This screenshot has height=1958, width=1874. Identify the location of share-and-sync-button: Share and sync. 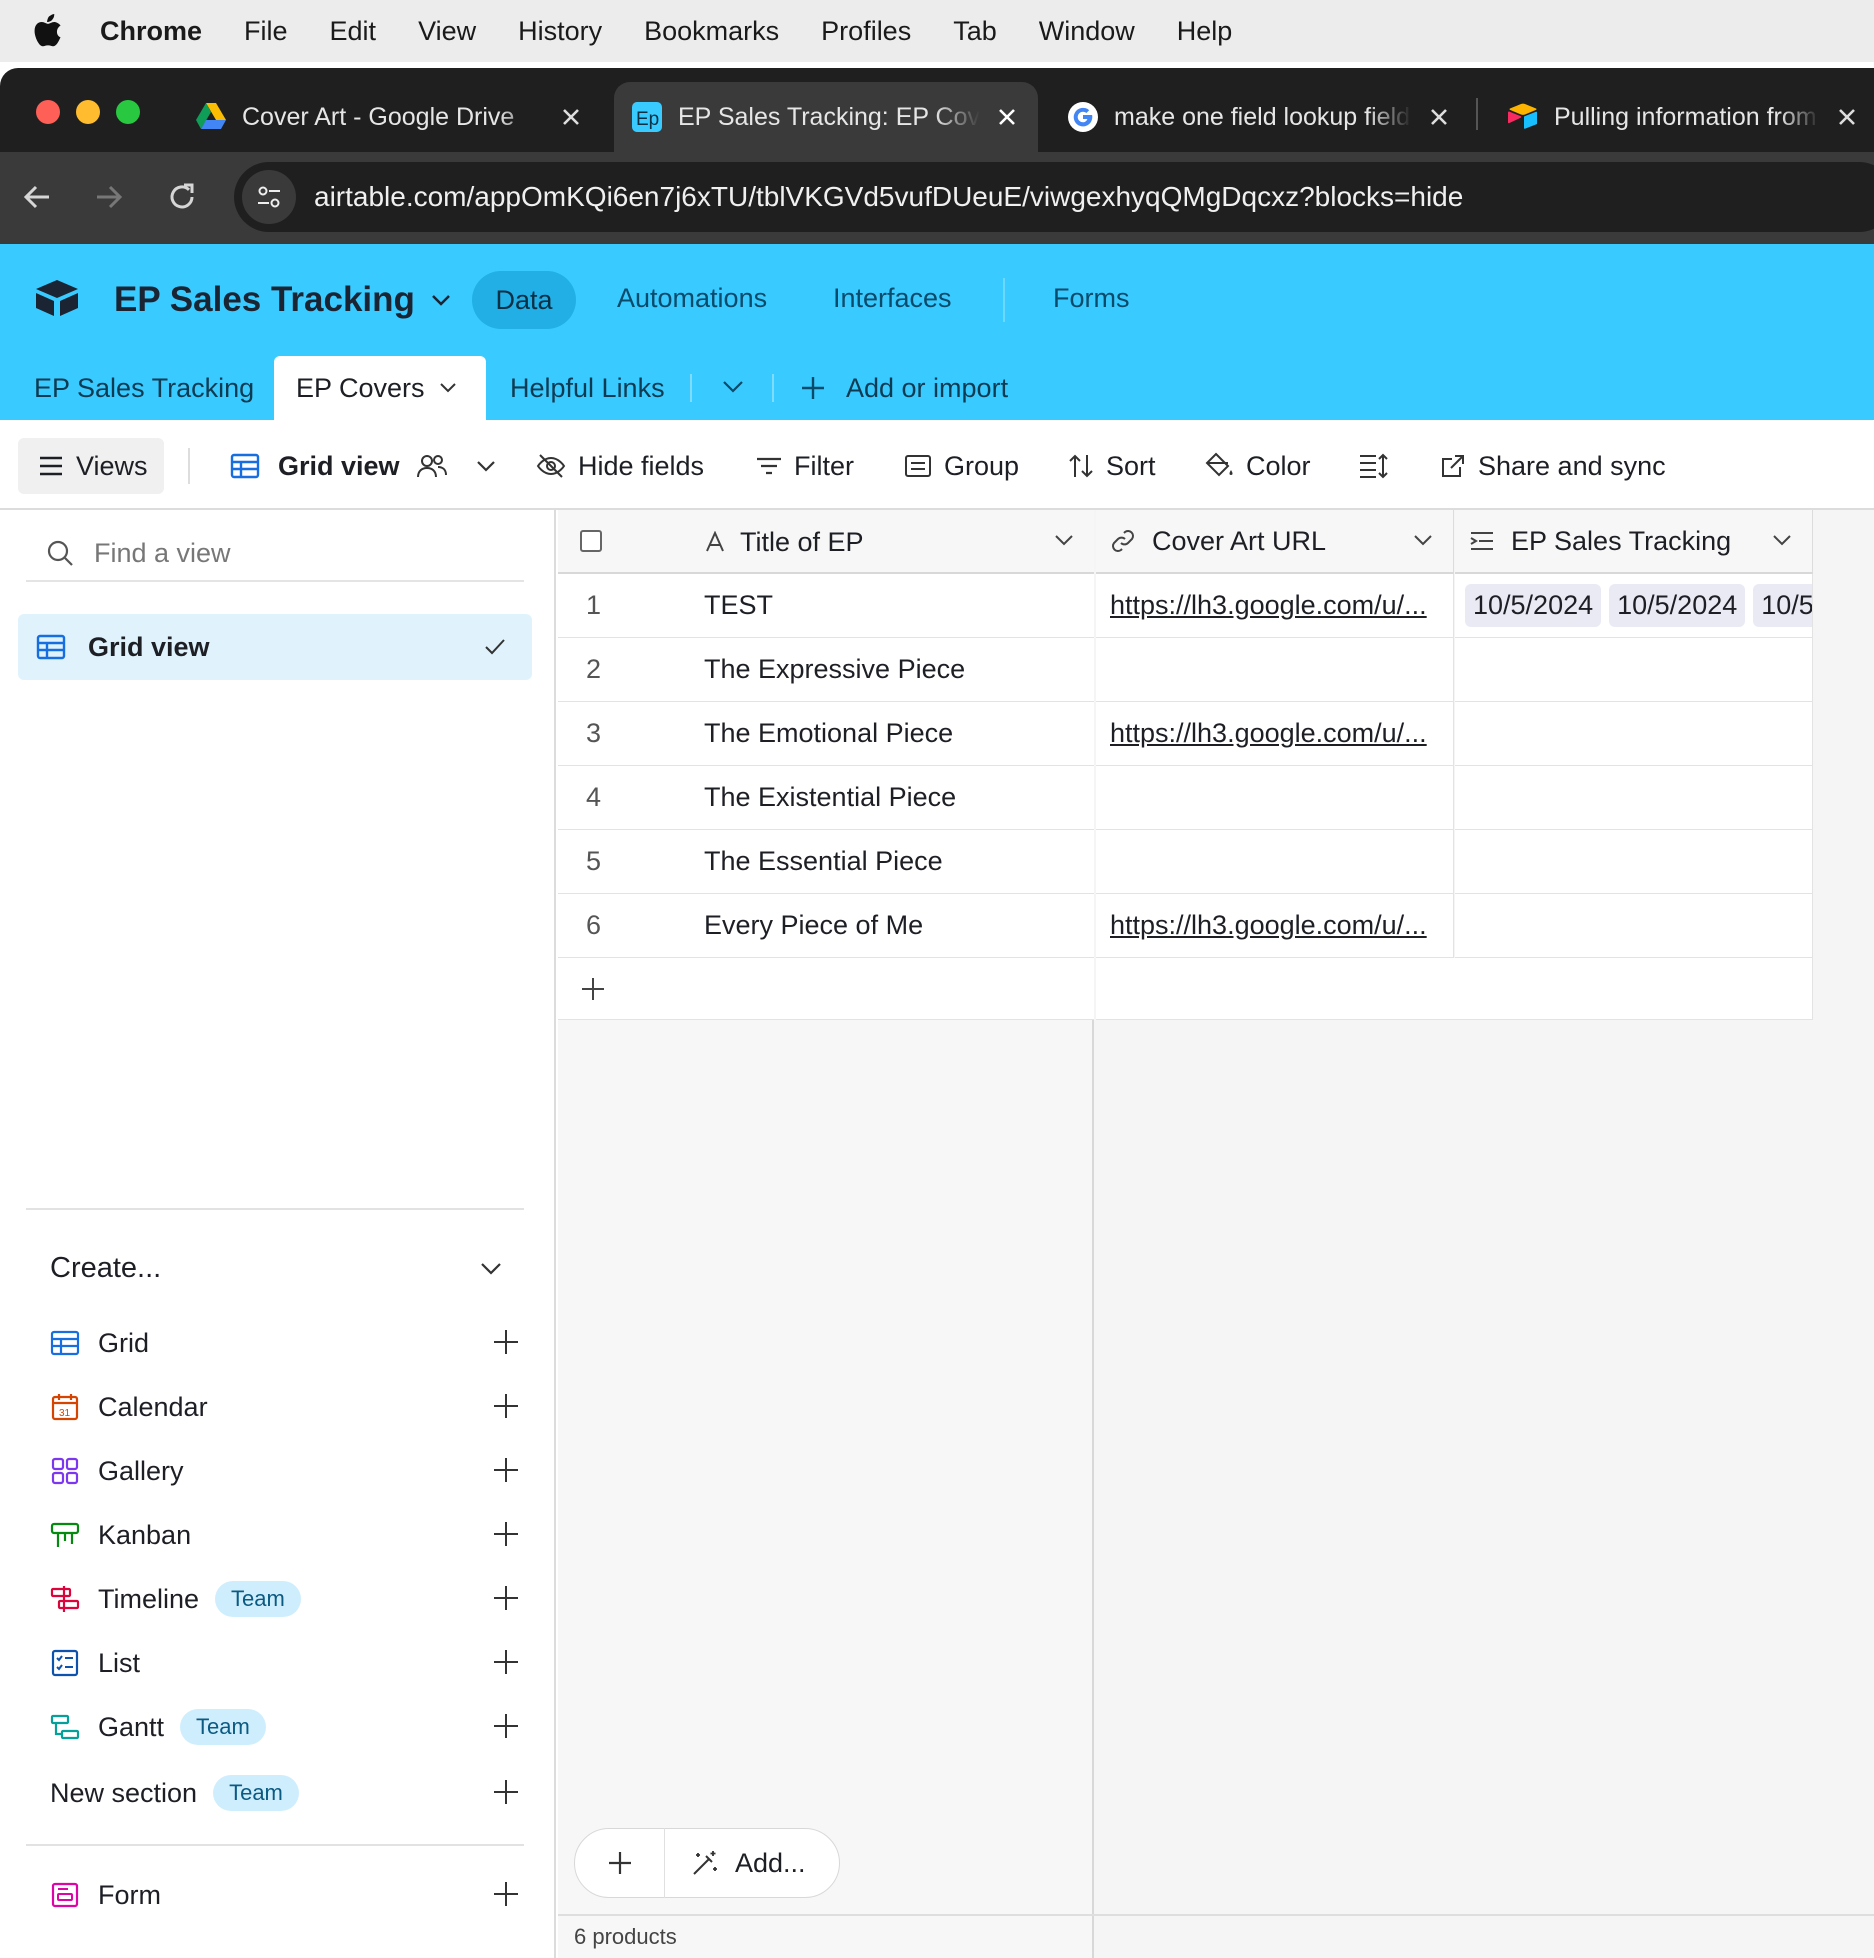
(1553, 466).